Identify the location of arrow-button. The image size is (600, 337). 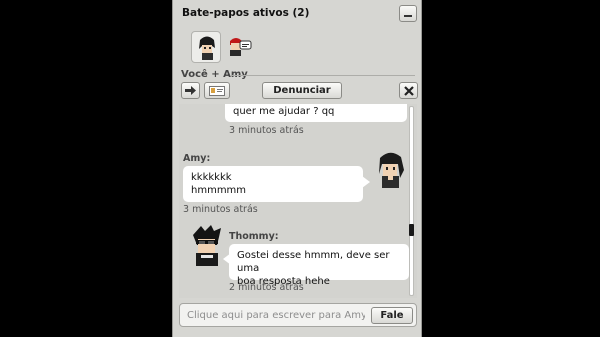
(190, 90).